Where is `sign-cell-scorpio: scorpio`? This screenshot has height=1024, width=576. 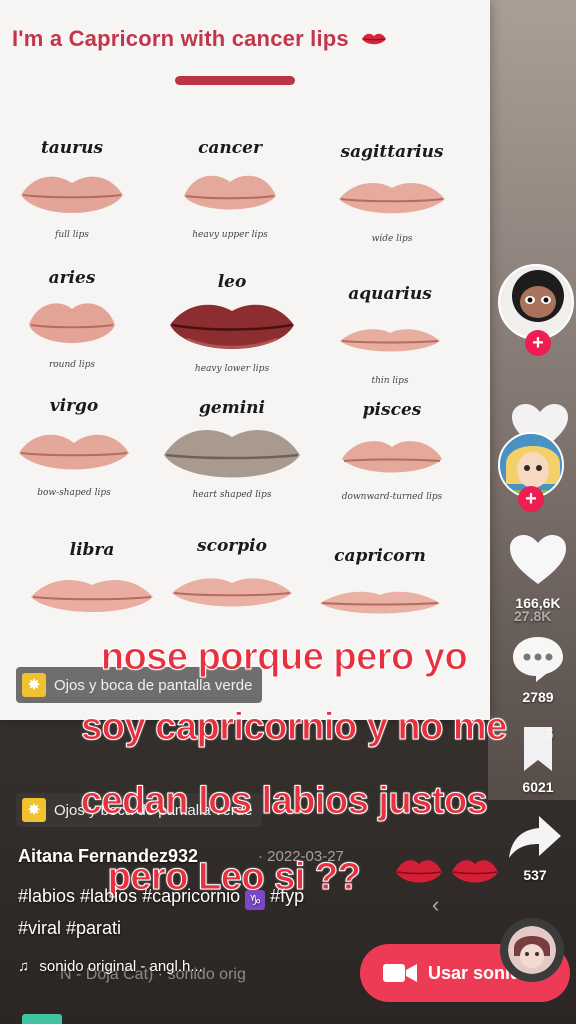
sign-cell-scorpio: scorpio is located at coordinates (232, 582).